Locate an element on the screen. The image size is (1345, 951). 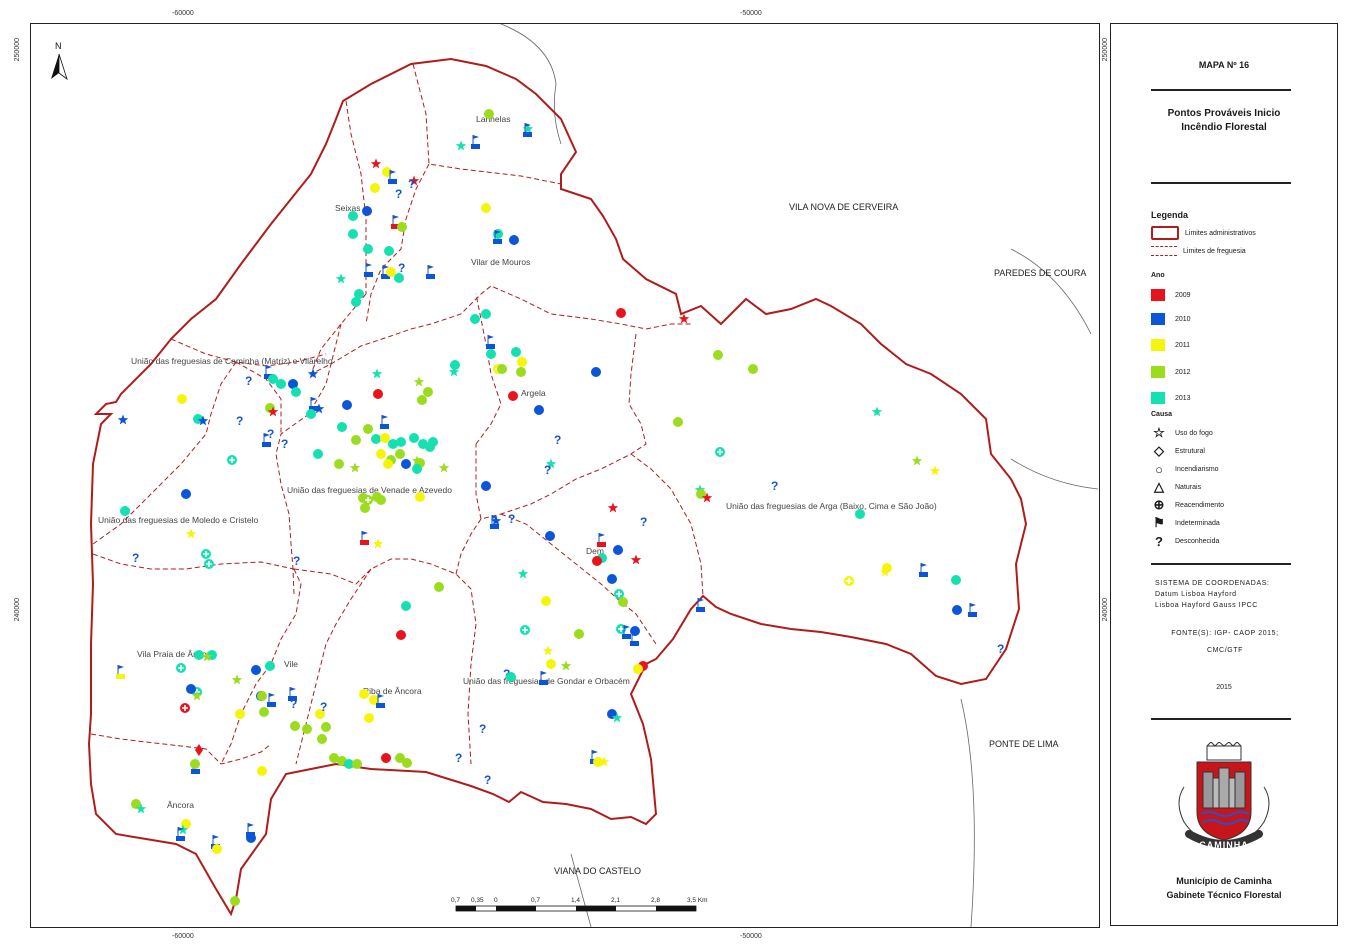
legend-label: Naturais is located at coordinates (1188, 487).